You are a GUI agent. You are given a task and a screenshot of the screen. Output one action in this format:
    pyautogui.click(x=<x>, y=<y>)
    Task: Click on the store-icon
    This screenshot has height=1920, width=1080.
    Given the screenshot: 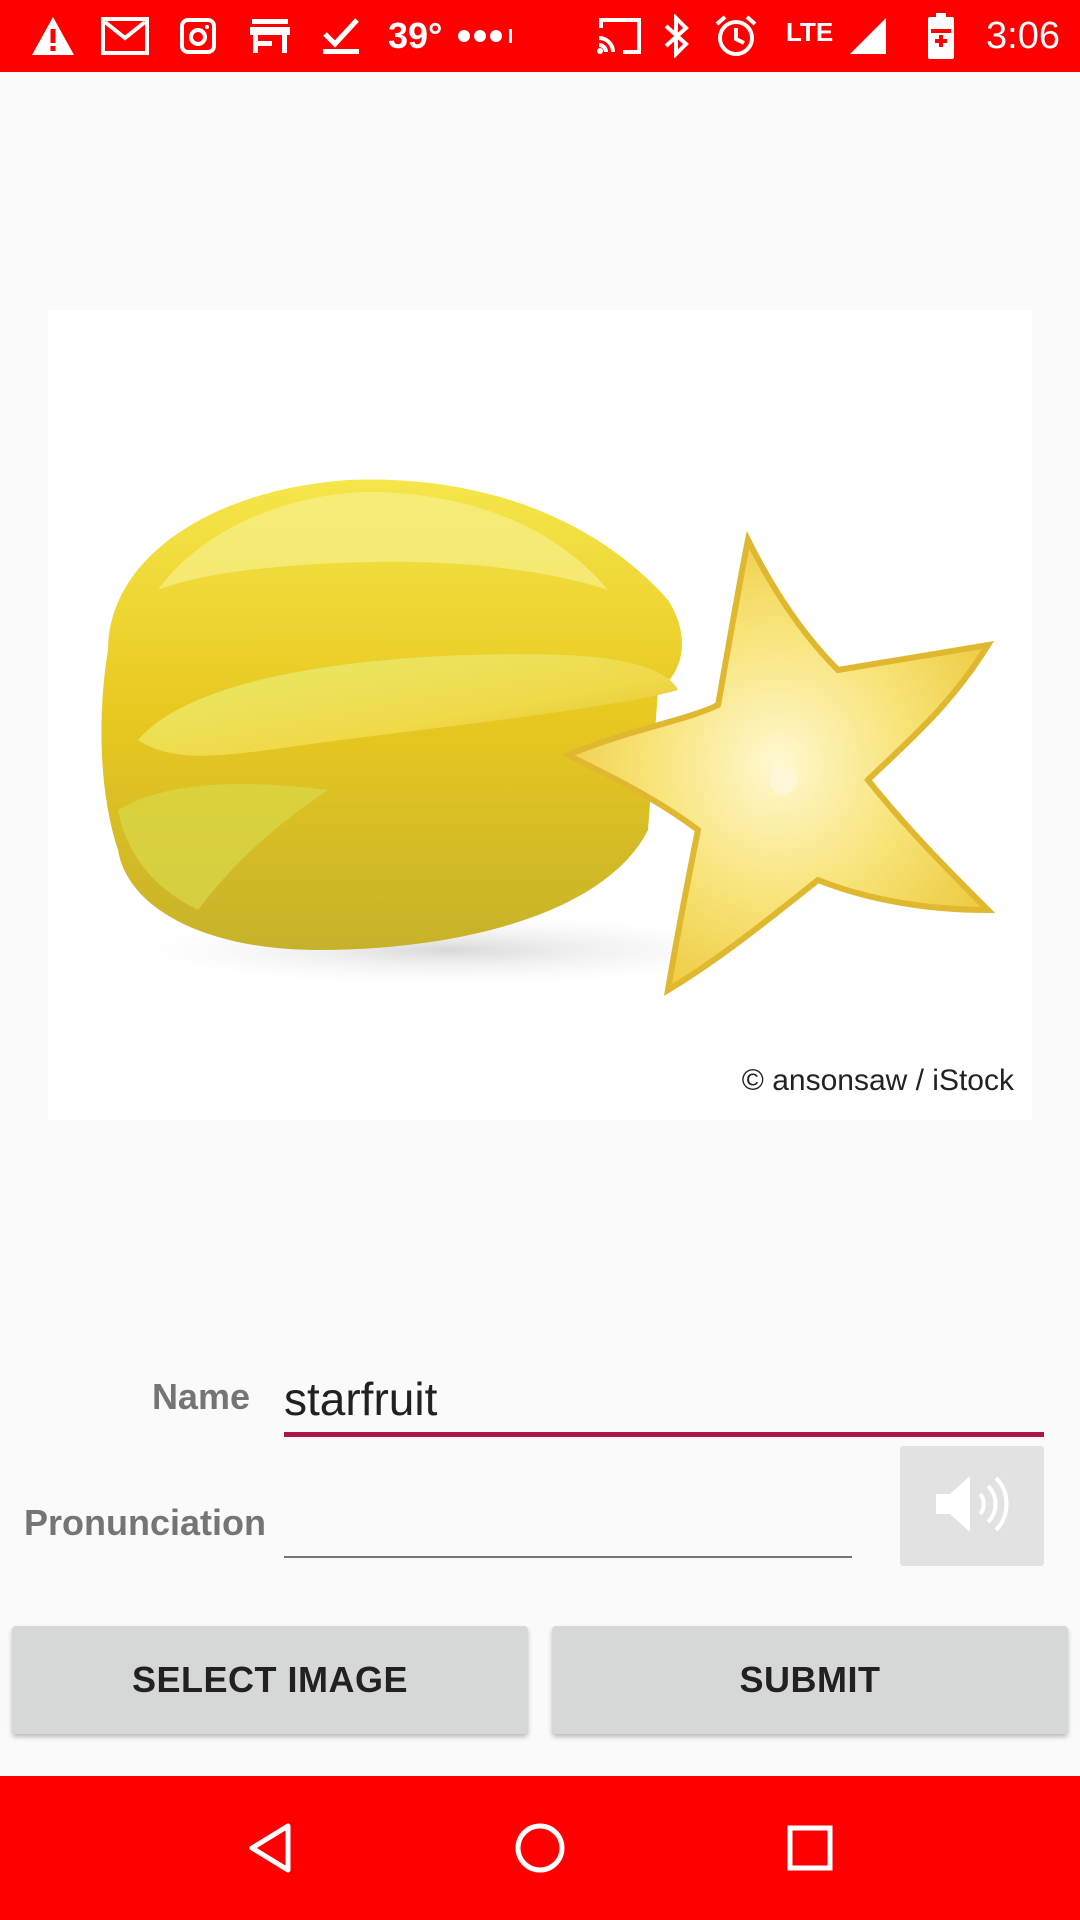 What is the action you would take?
    pyautogui.click(x=270, y=36)
    